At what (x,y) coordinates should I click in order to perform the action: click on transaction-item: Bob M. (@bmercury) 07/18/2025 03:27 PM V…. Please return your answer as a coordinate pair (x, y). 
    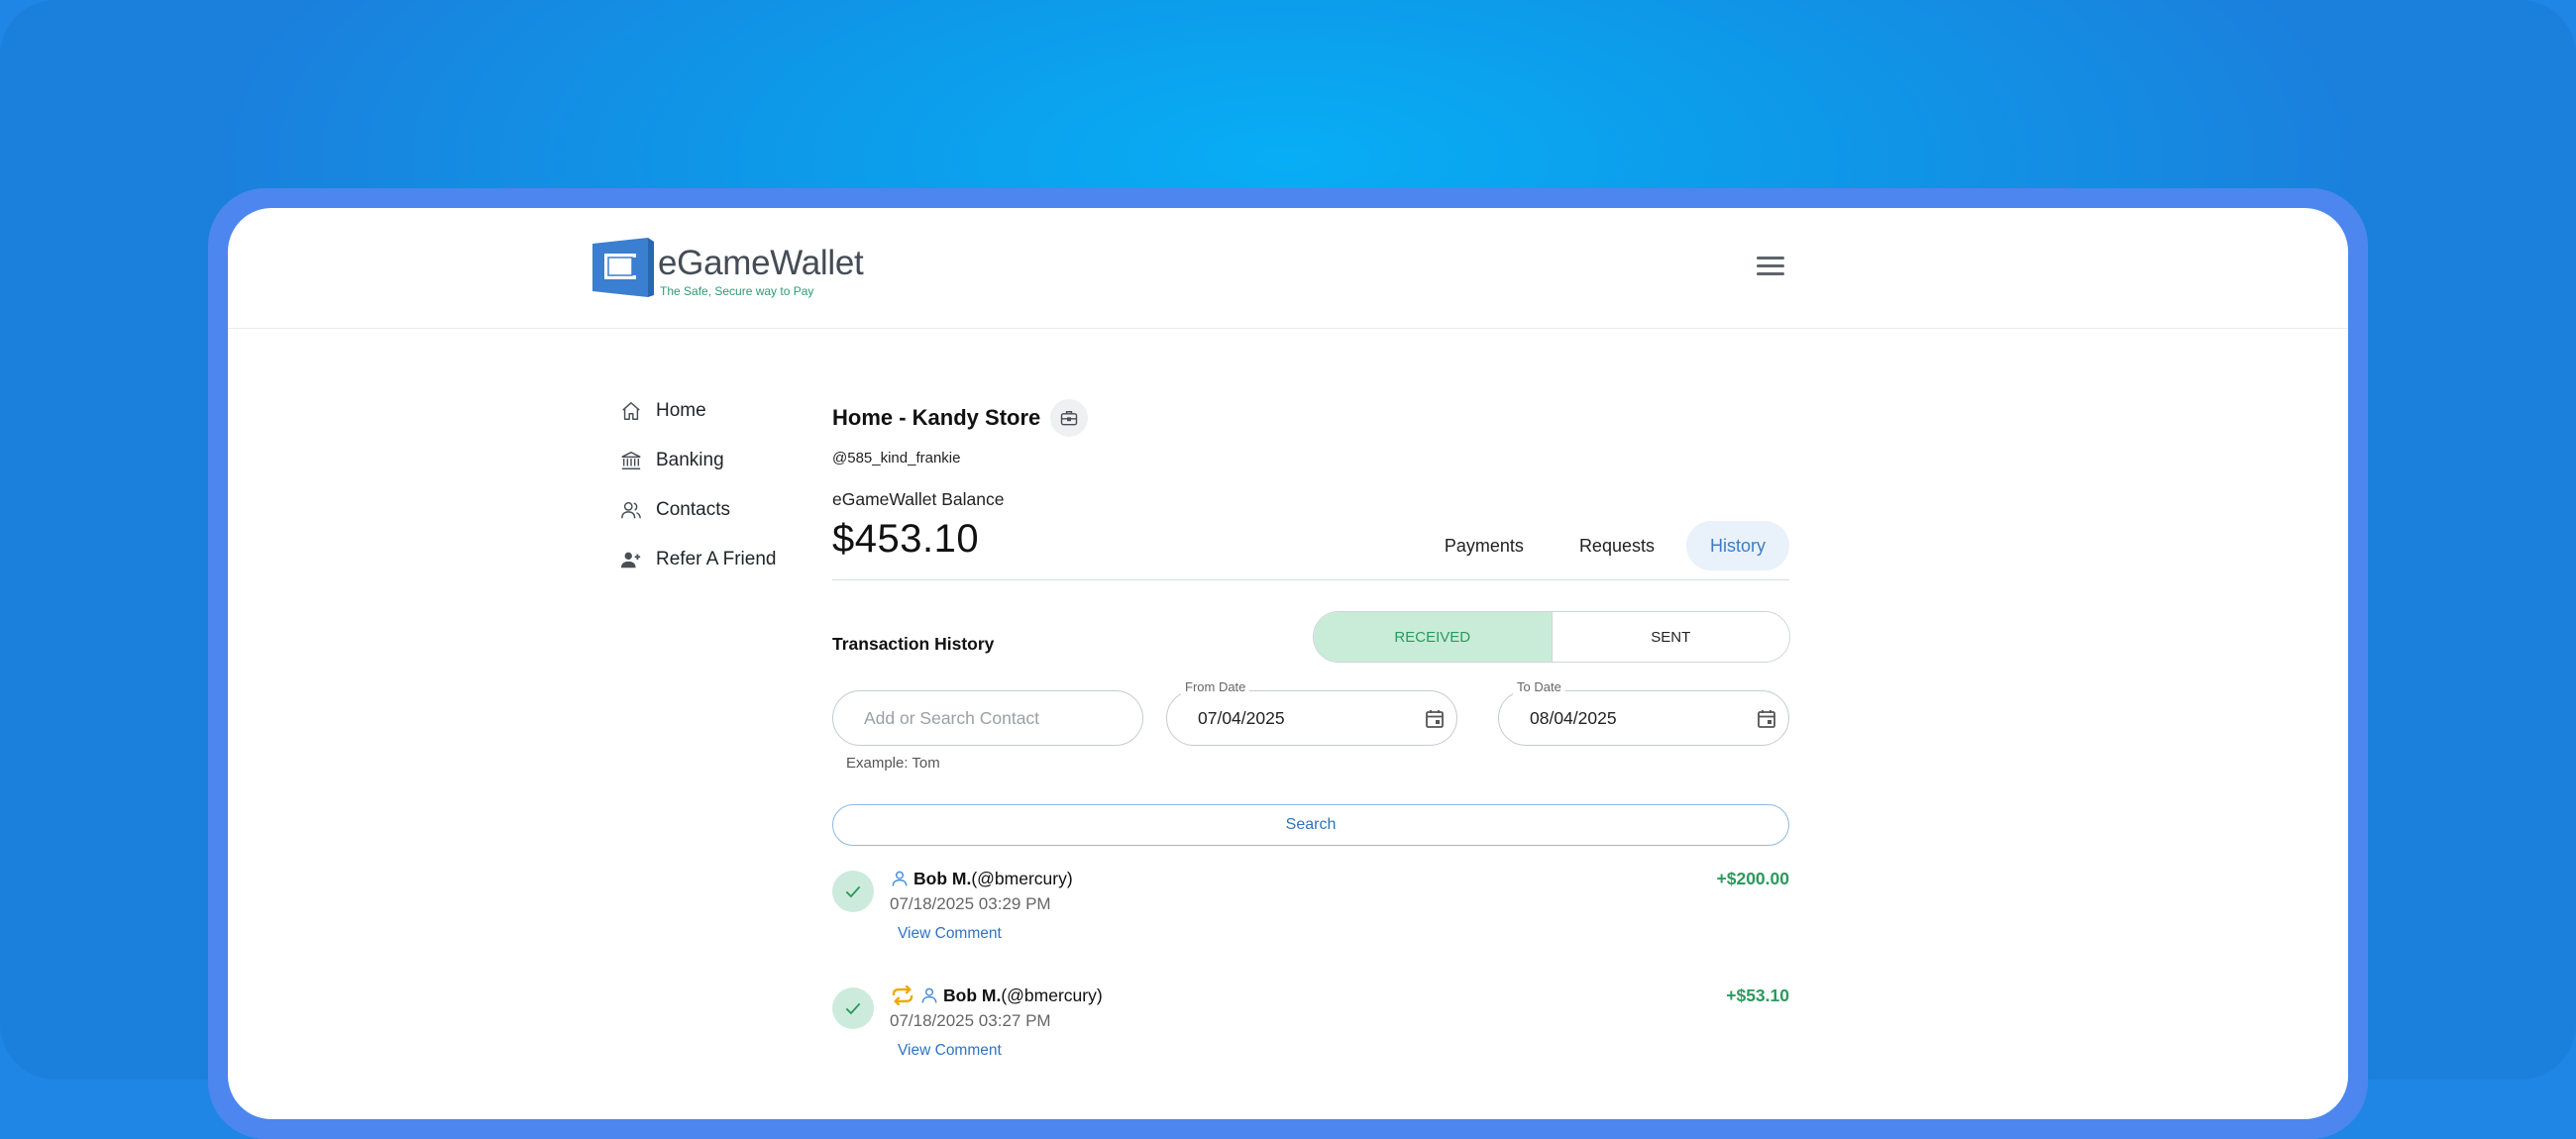
    Looking at the image, I should click on (1310, 1033).